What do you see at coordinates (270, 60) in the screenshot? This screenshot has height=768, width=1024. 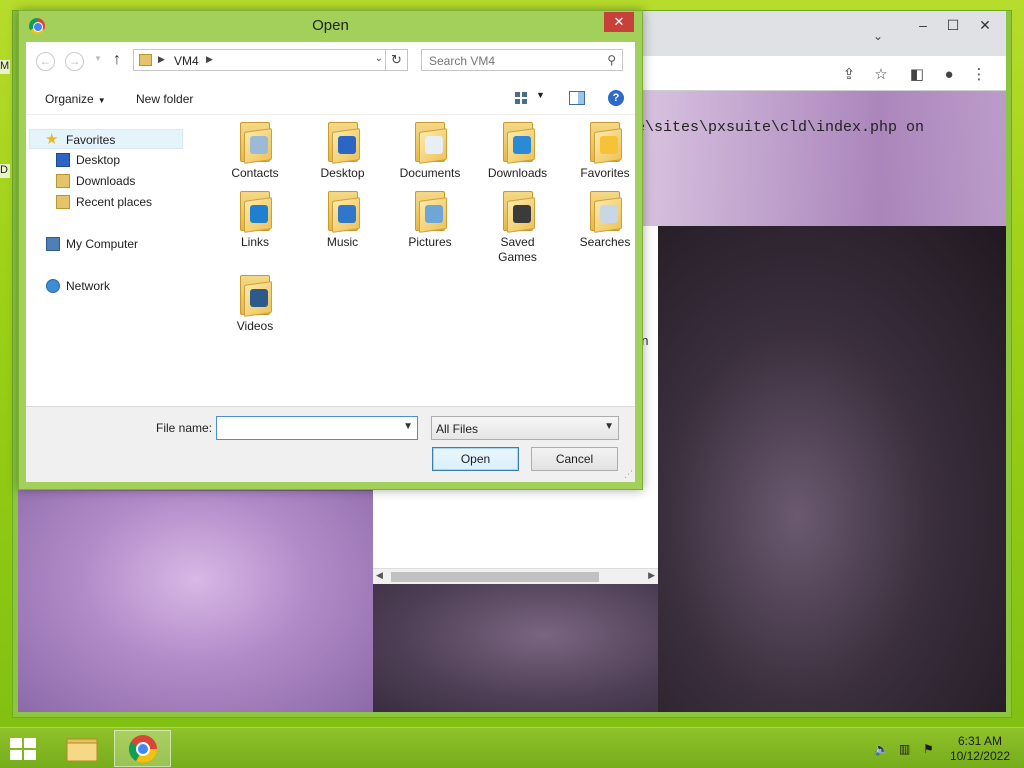 I see `address-bar: ▶ VM4 ▶ ⌄ ↻` at bounding box center [270, 60].